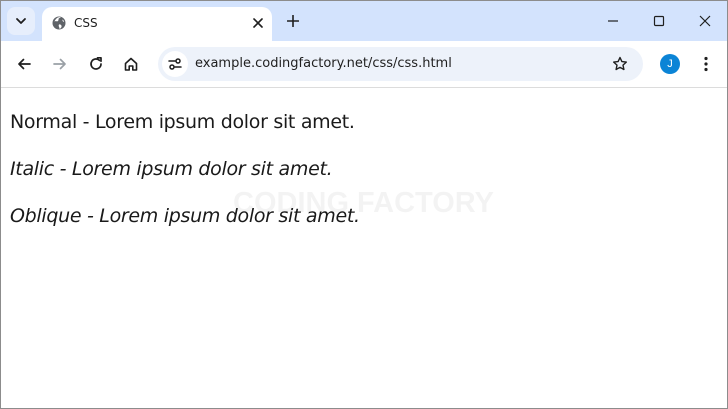 This screenshot has width=728, height=409. I want to click on site-settings-button, so click(175, 64).